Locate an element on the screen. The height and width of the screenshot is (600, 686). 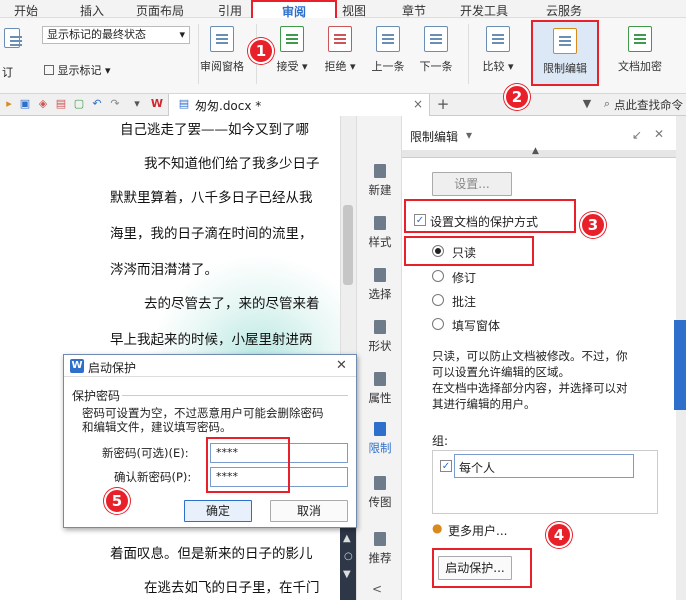
description-line: 只读，可以防止文档被修改。不过，你 is located at coordinates (530, 356).